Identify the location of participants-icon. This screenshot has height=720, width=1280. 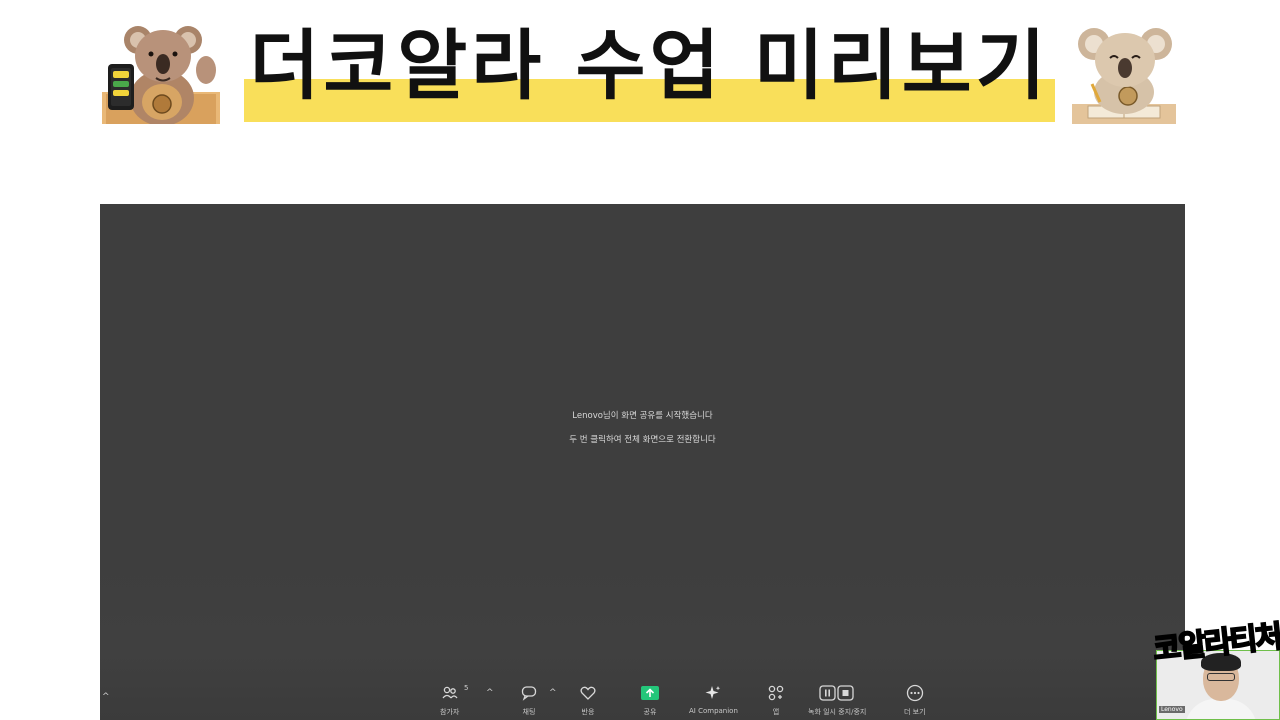
(450, 693).